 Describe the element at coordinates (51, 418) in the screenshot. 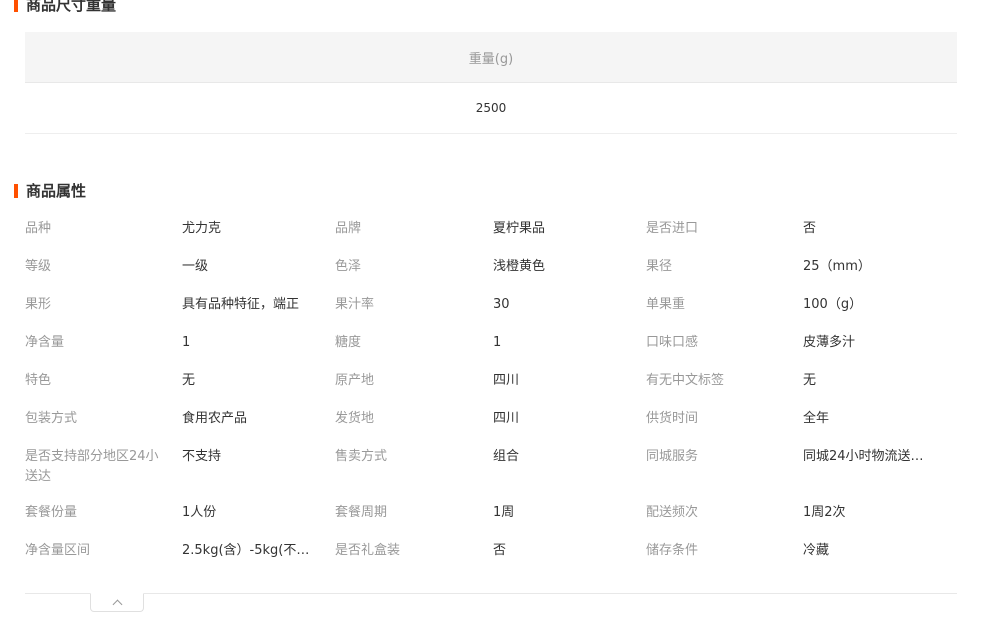

I see `attribute-label: 包装方式` at that location.